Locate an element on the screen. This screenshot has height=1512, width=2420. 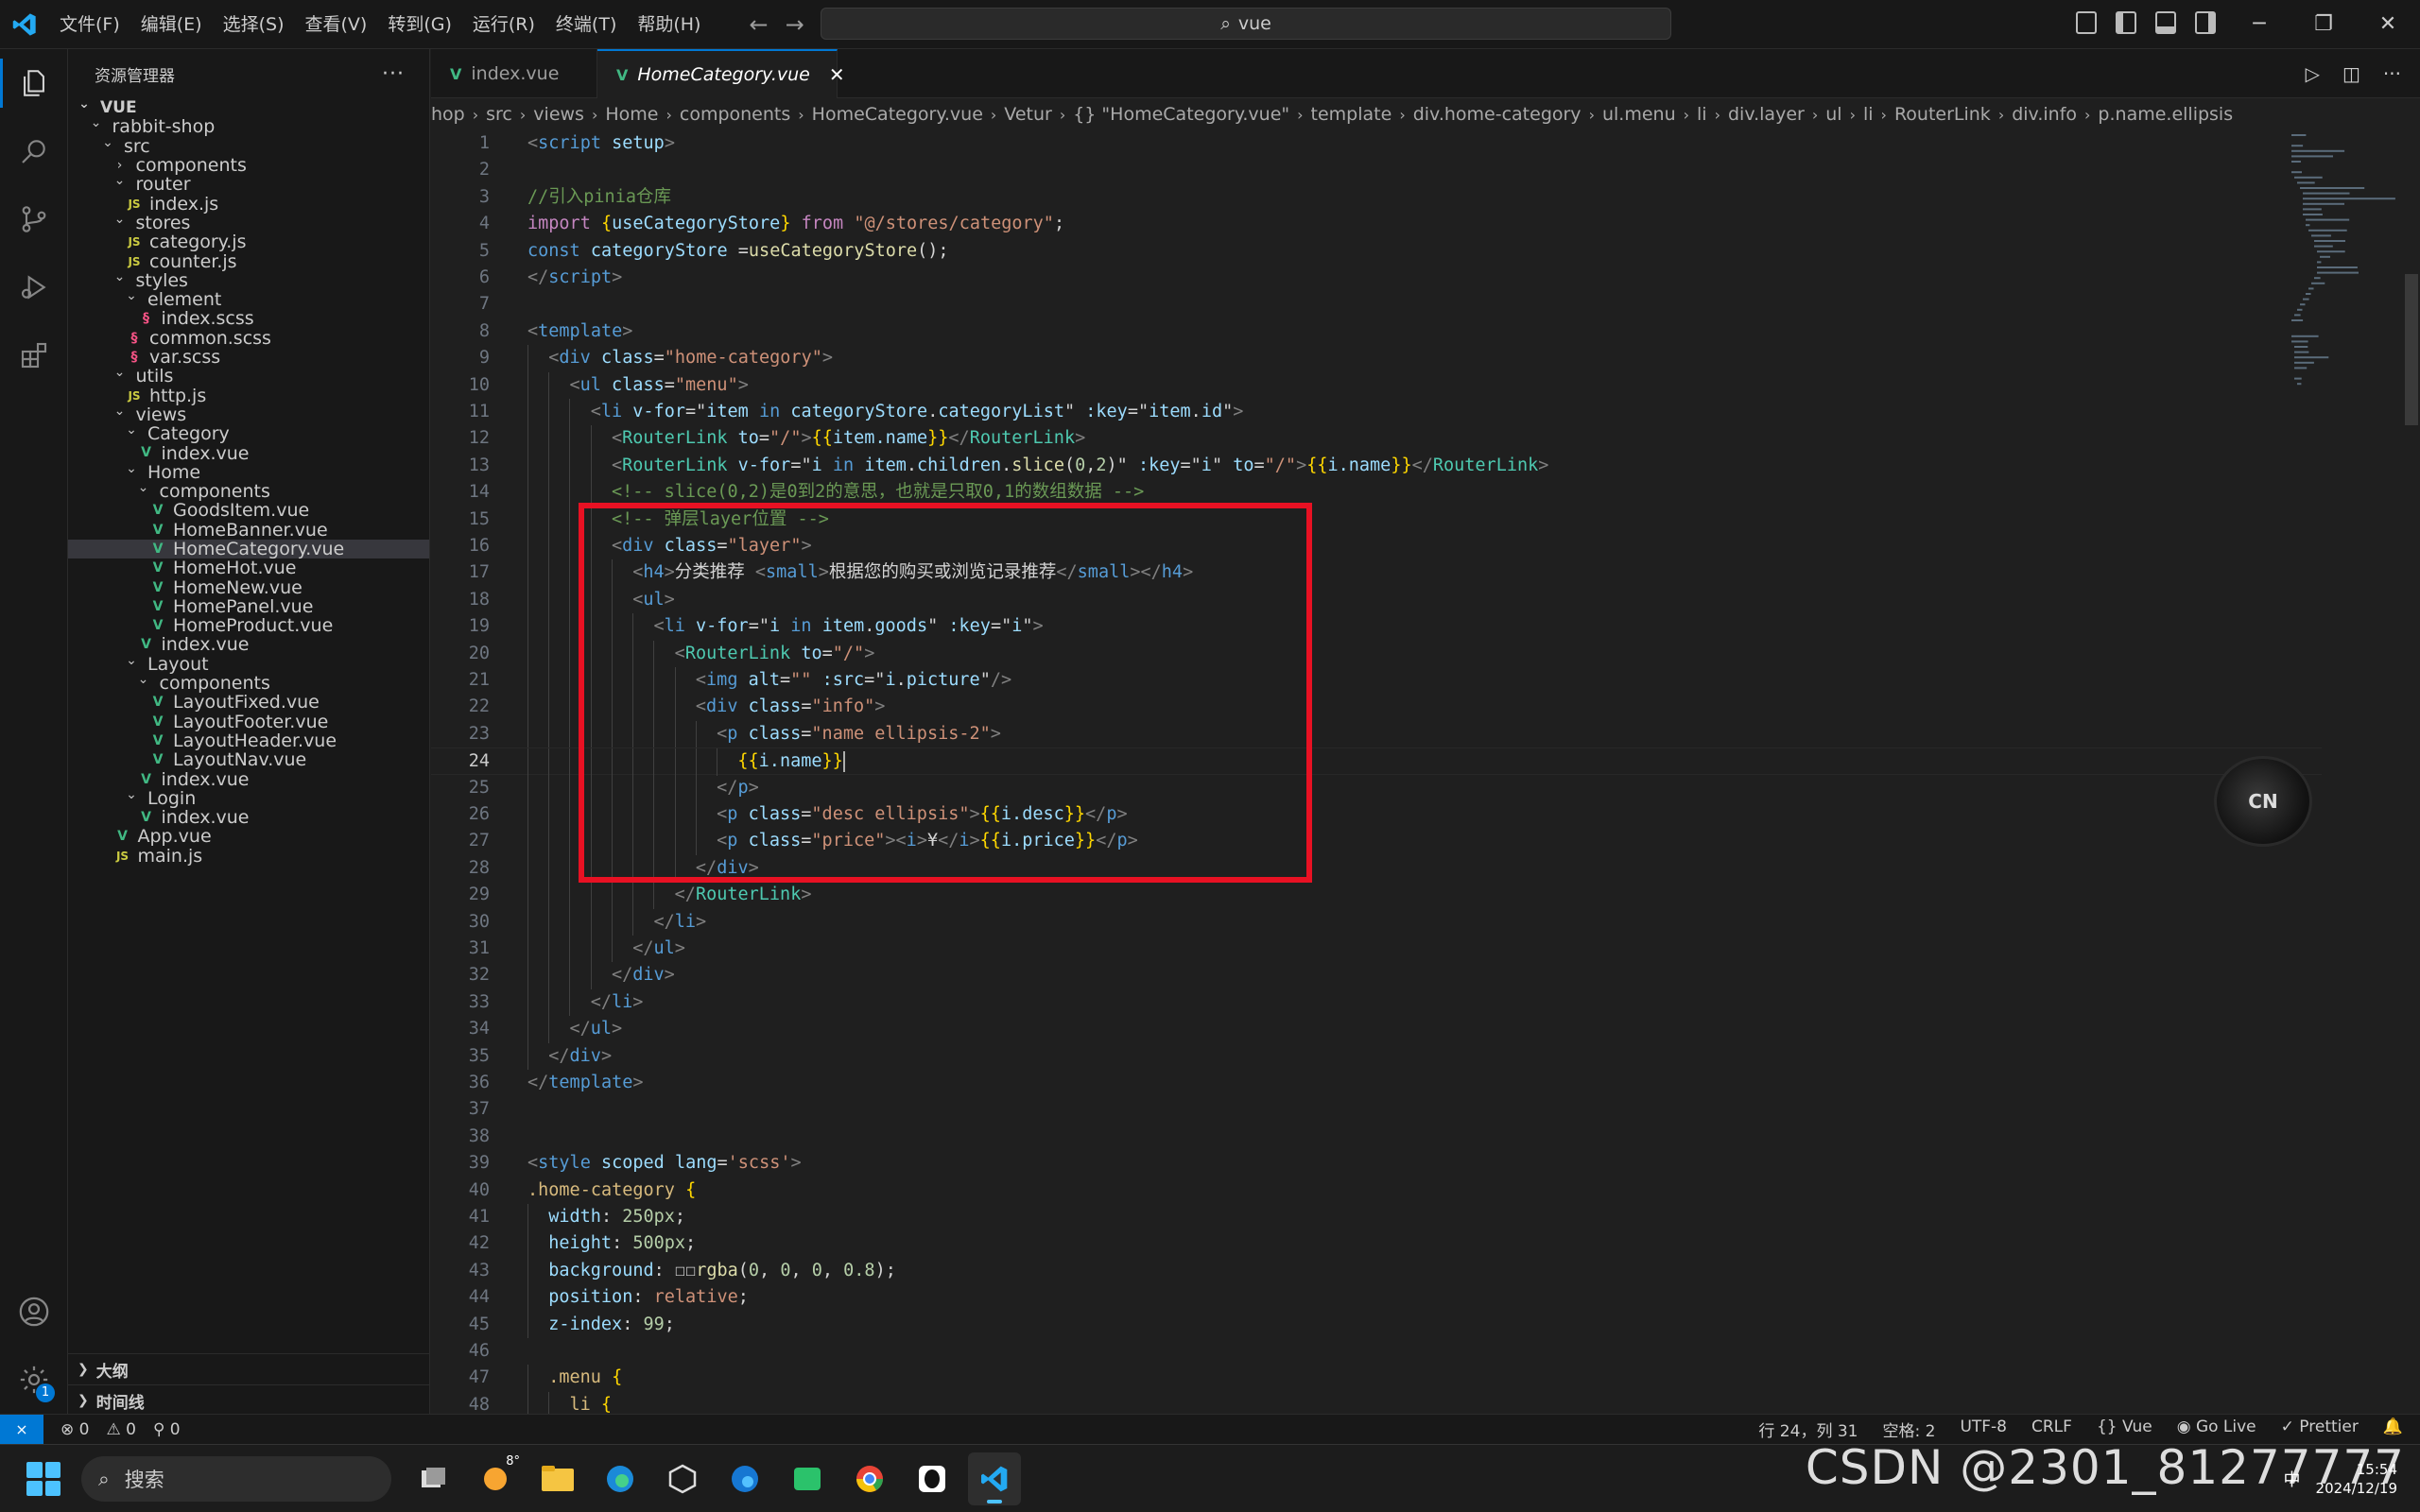
code-line: 9 <div class="home-category"> is located at coordinates (1376, 358).